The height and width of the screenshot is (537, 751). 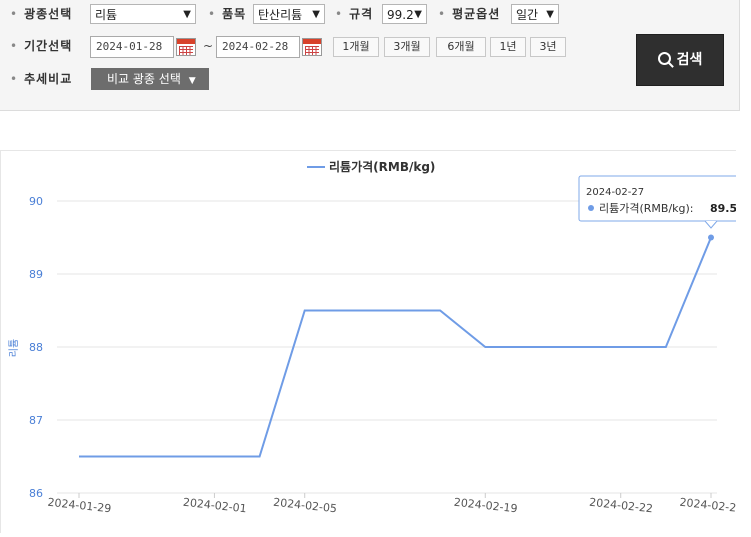 What do you see at coordinates (258, 47) in the screenshot?
I see `end-date-input: 2024-02-28` at bounding box center [258, 47].